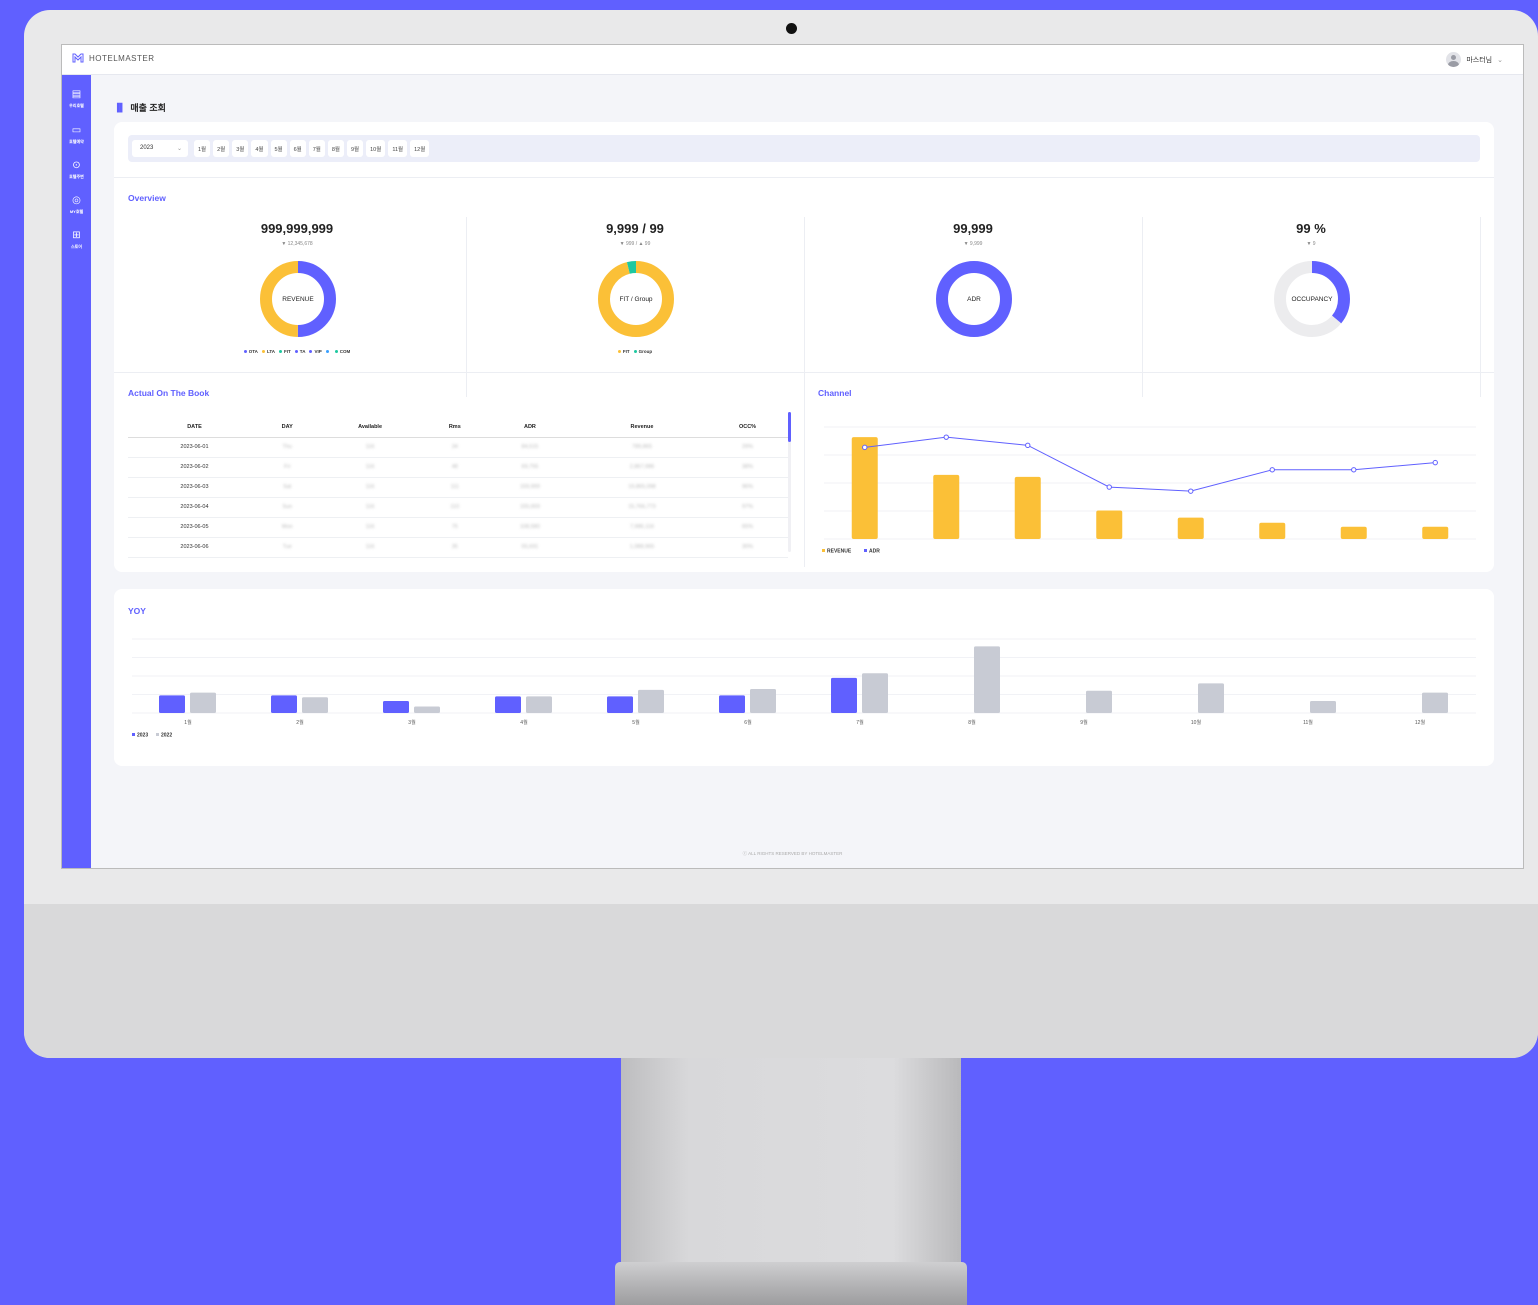 Image resolution: width=1538 pixels, height=1305 pixels. Describe the element at coordinates (221, 148) in the screenshot. I see `month-button: 2월` at that location.